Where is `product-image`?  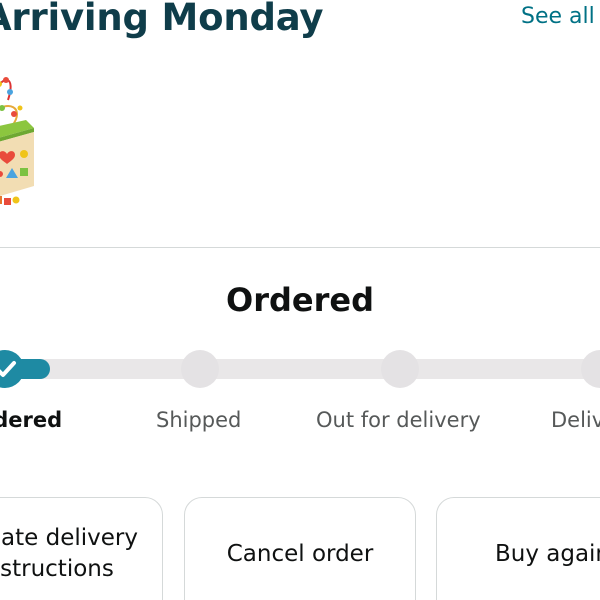 product-image is located at coordinates (20, 142).